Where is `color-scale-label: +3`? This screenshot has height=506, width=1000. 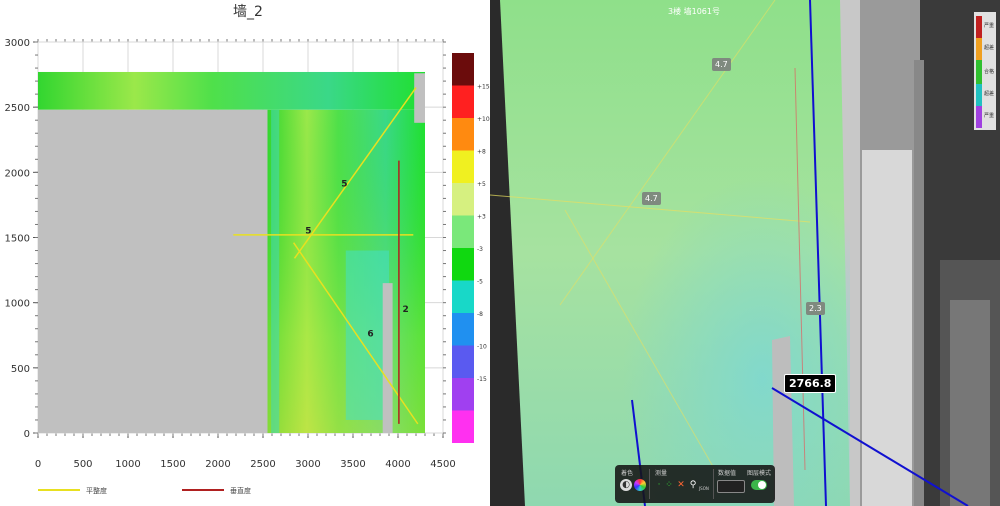 color-scale-label: +3 is located at coordinates (481, 217).